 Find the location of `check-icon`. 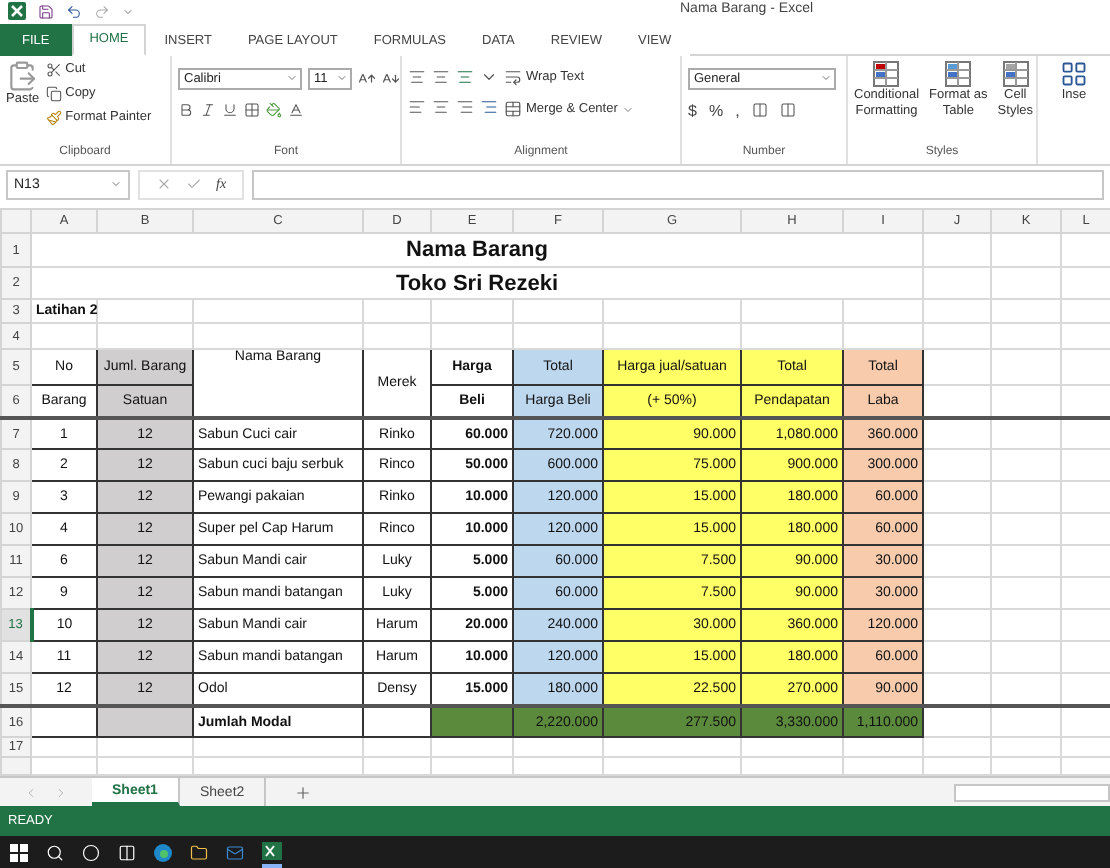

check-icon is located at coordinates (194, 184).